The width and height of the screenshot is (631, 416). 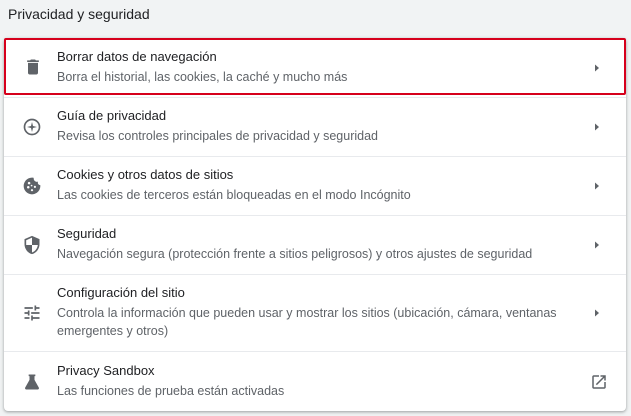 What do you see at coordinates (106, 370) in the screenshot?
I see `row-label: Privacy Sandbox` at bounding box center [106, 370].